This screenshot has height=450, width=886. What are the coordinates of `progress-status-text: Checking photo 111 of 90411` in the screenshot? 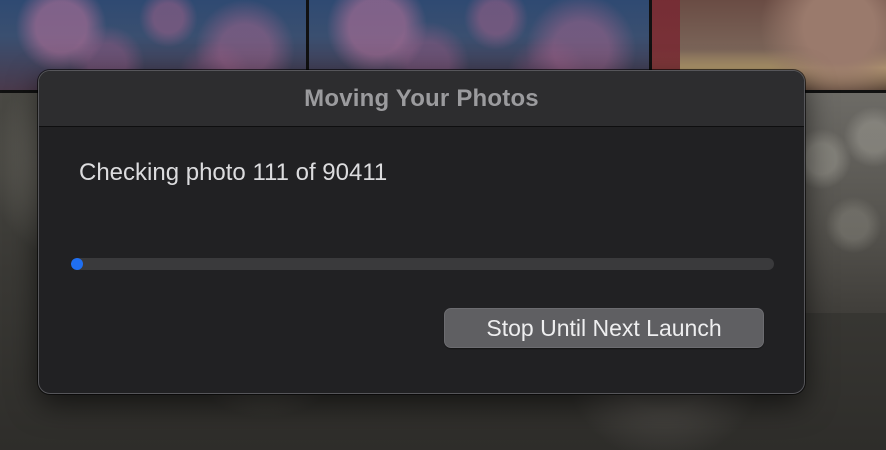 It's located at (233, 172).